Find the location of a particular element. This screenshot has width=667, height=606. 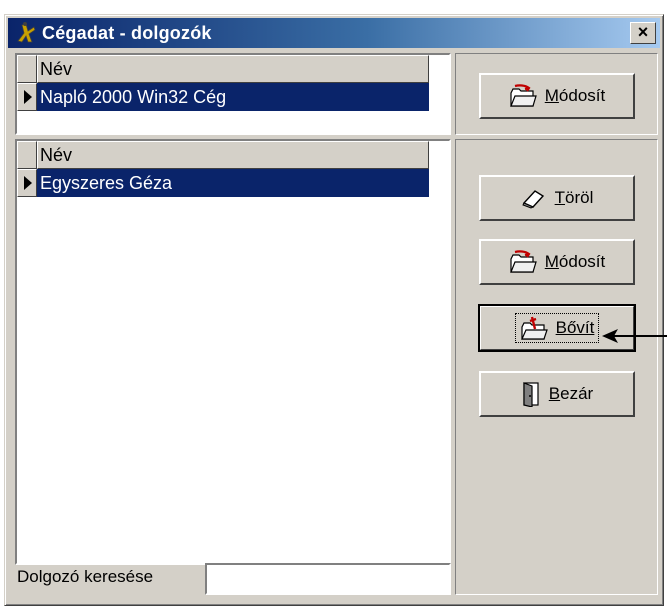

employee-search-input is located at coordinates (328, 579).